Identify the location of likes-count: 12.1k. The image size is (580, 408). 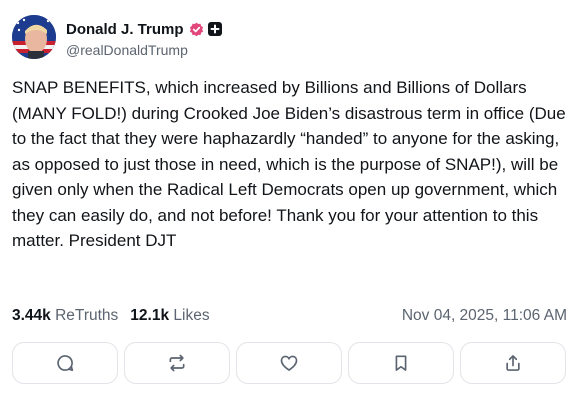
(150, 315).